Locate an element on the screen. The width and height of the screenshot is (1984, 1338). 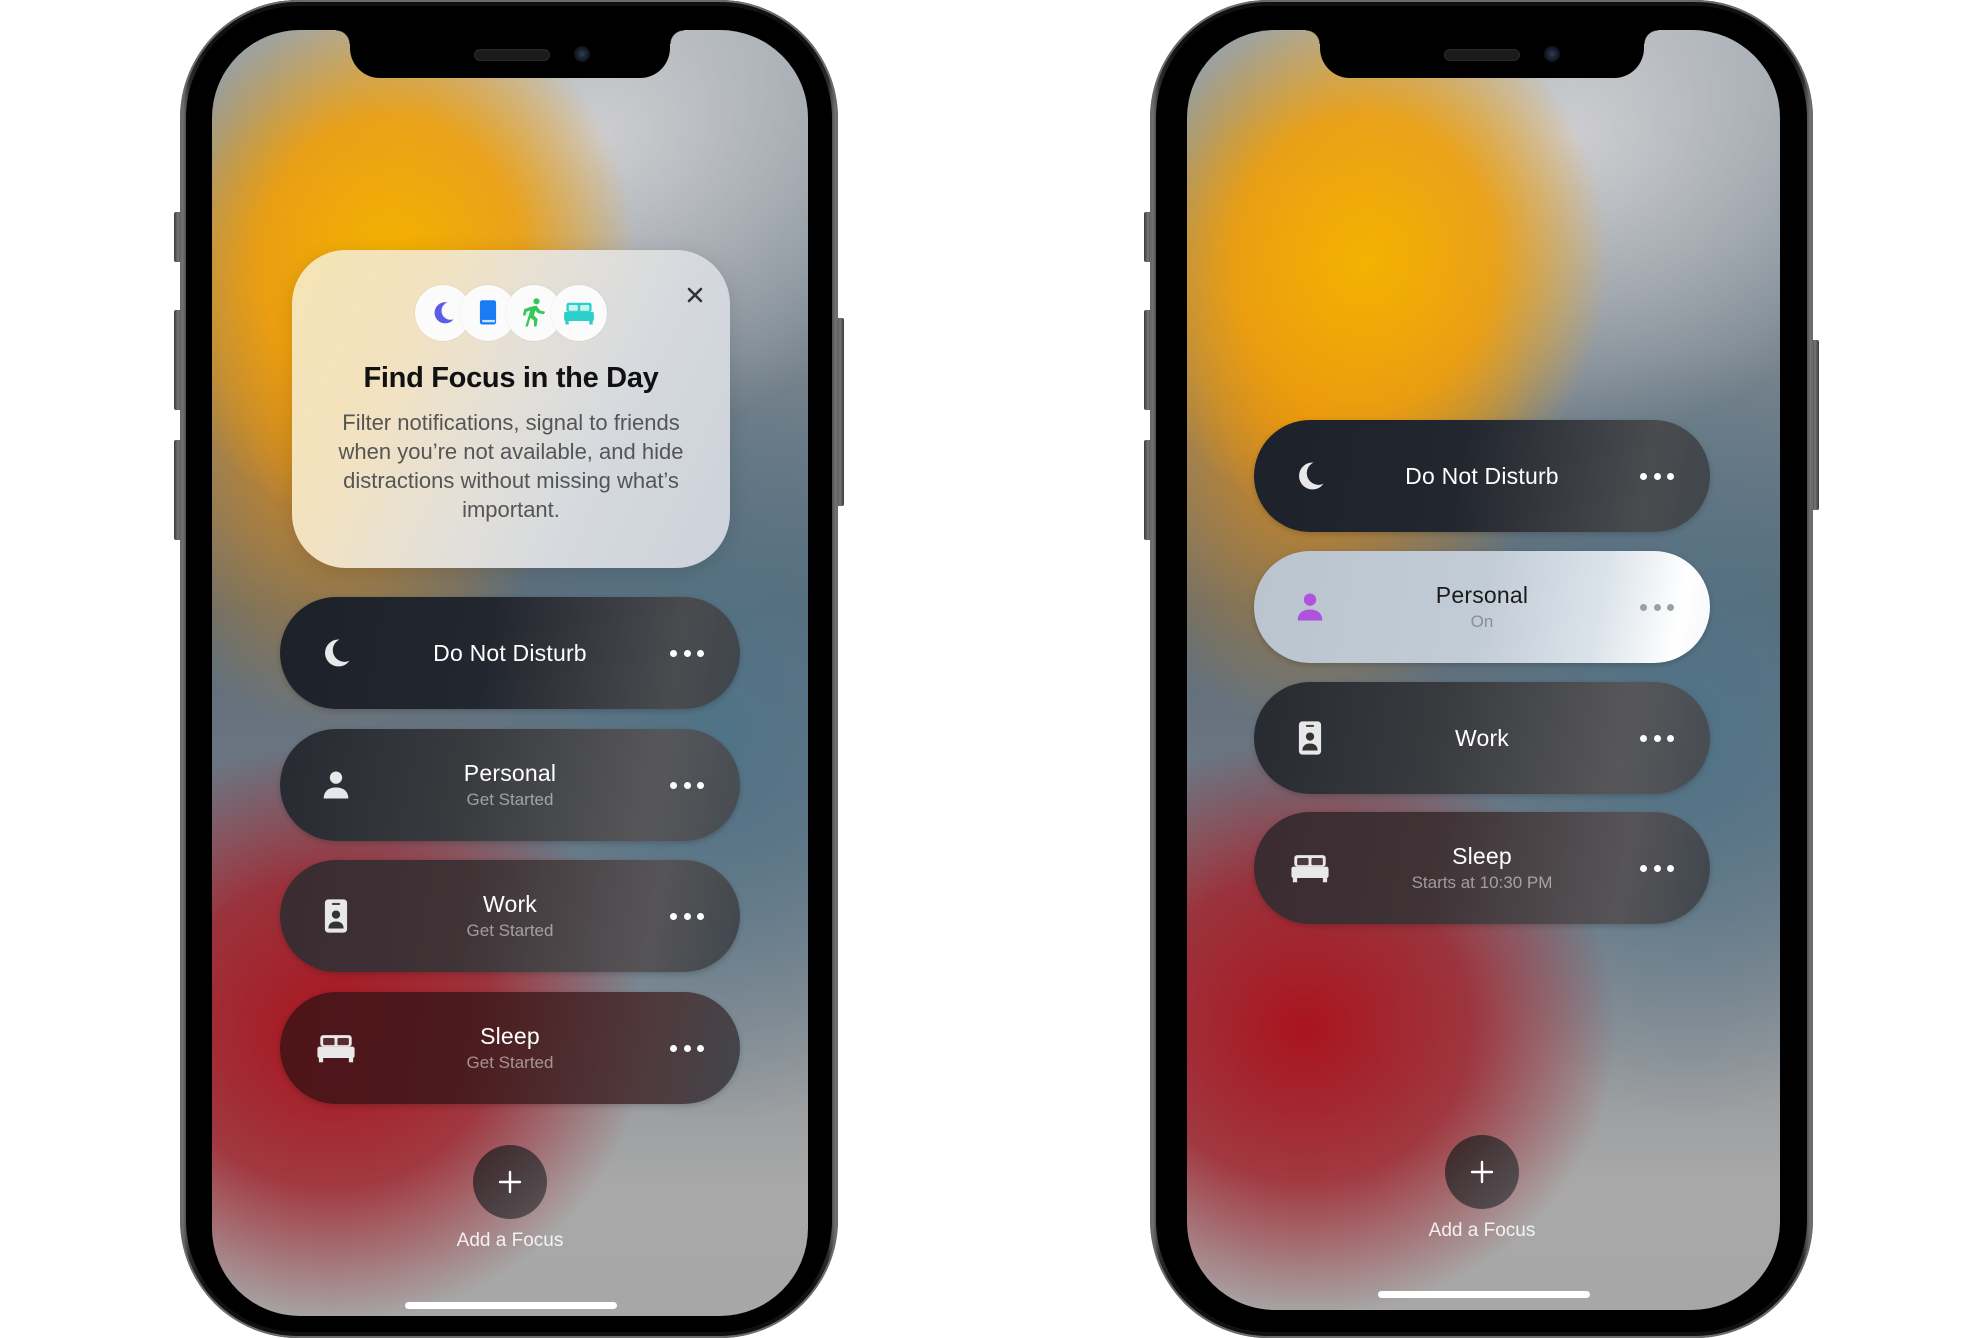
focus-personal: Personal Get Started is located at coordinates (510, 785).